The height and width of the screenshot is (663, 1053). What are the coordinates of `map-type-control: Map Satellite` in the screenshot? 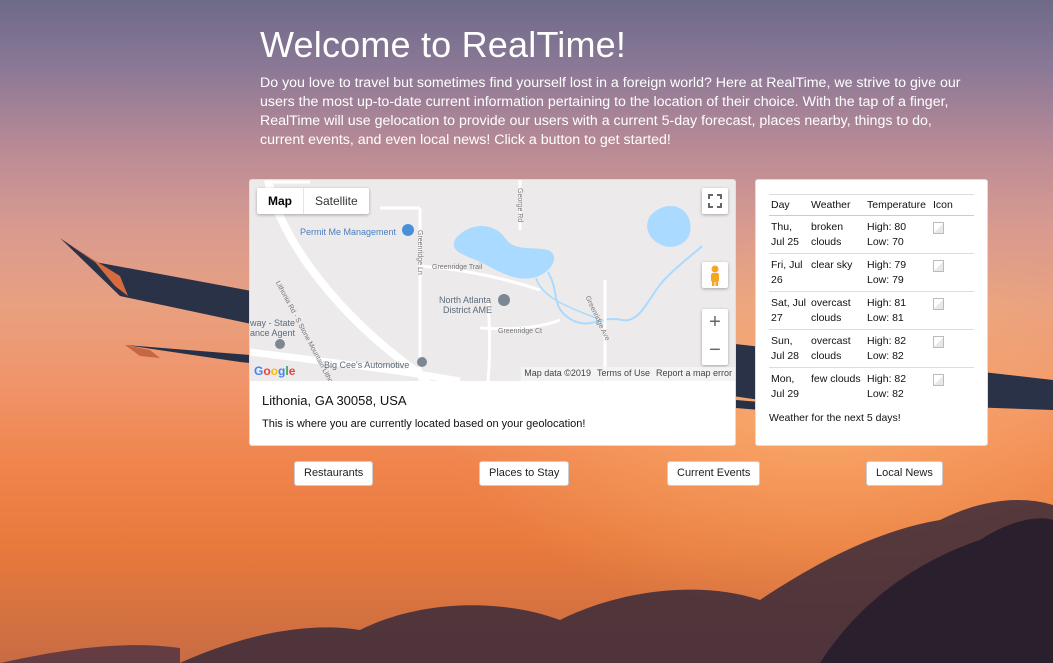 It's located at (313, 201).